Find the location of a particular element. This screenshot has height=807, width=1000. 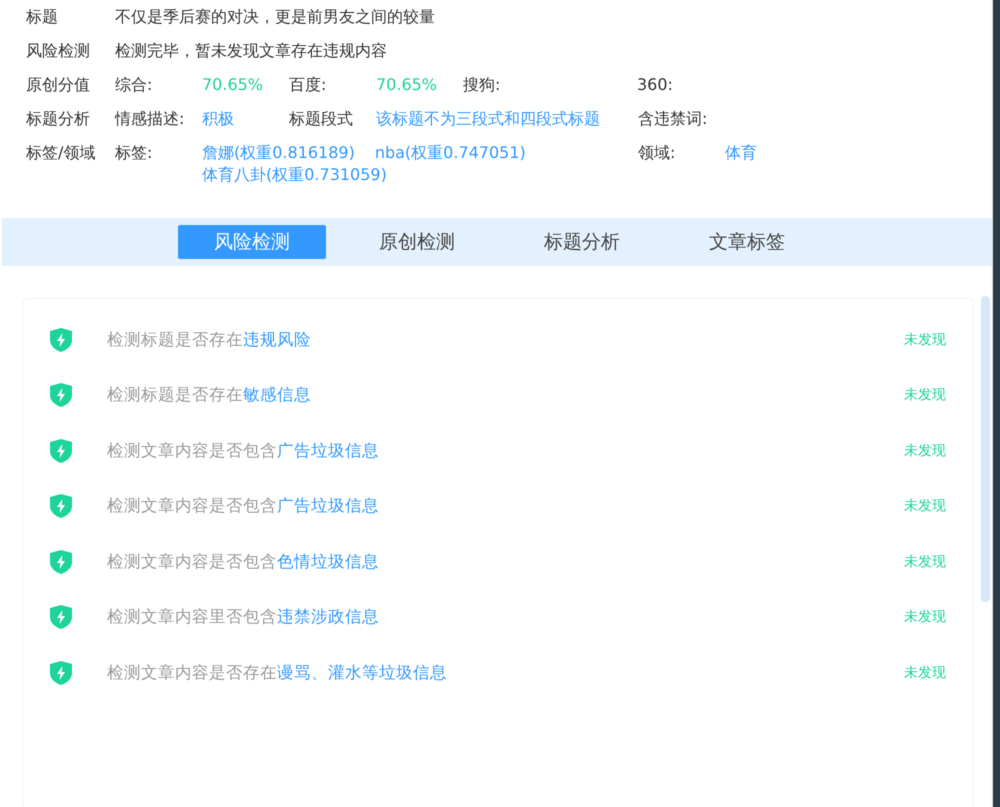

field-label: 标题分析 is located at coordinates (58, 119).